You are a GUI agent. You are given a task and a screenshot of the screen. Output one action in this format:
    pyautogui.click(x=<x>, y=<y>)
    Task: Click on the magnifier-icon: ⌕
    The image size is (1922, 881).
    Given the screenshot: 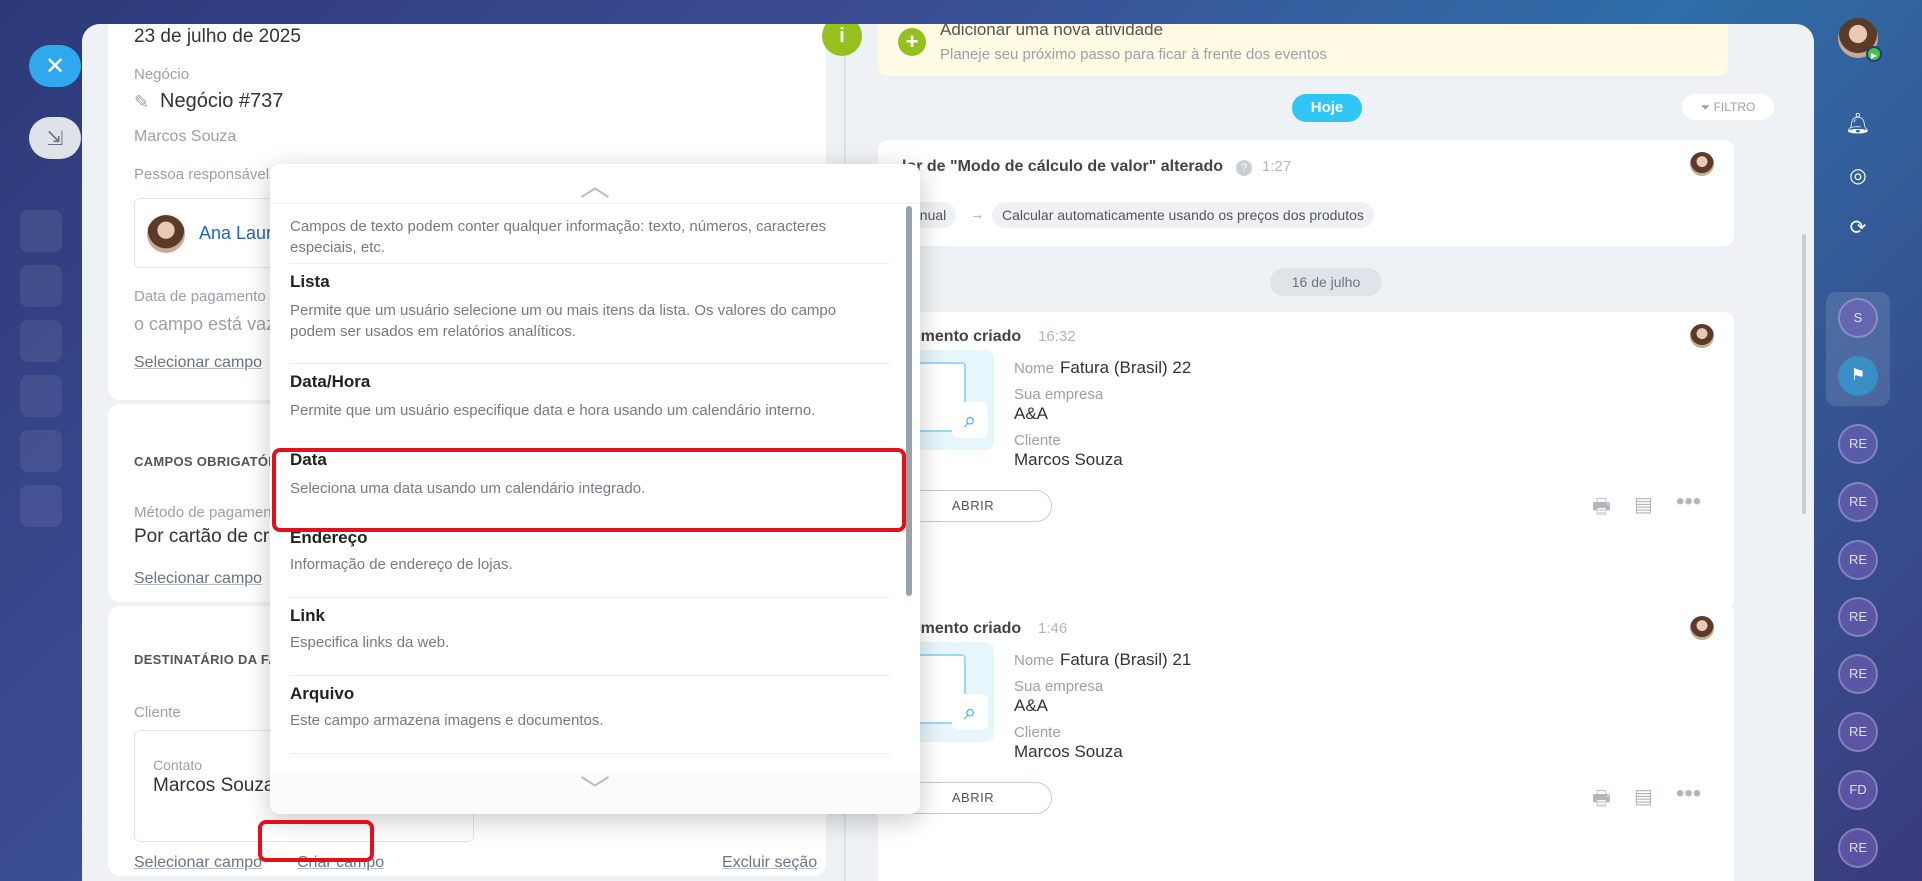 What is the action you would take?
    pyautogui.click(x=970, y=420)
    